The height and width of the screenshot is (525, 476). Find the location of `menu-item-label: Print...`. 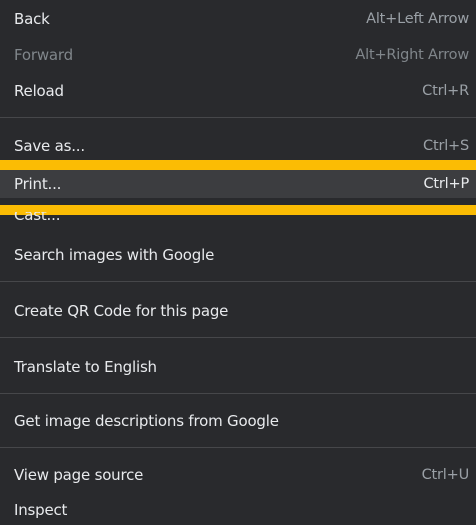

menu-item-label: Print... is located at coordinates (38, 184).